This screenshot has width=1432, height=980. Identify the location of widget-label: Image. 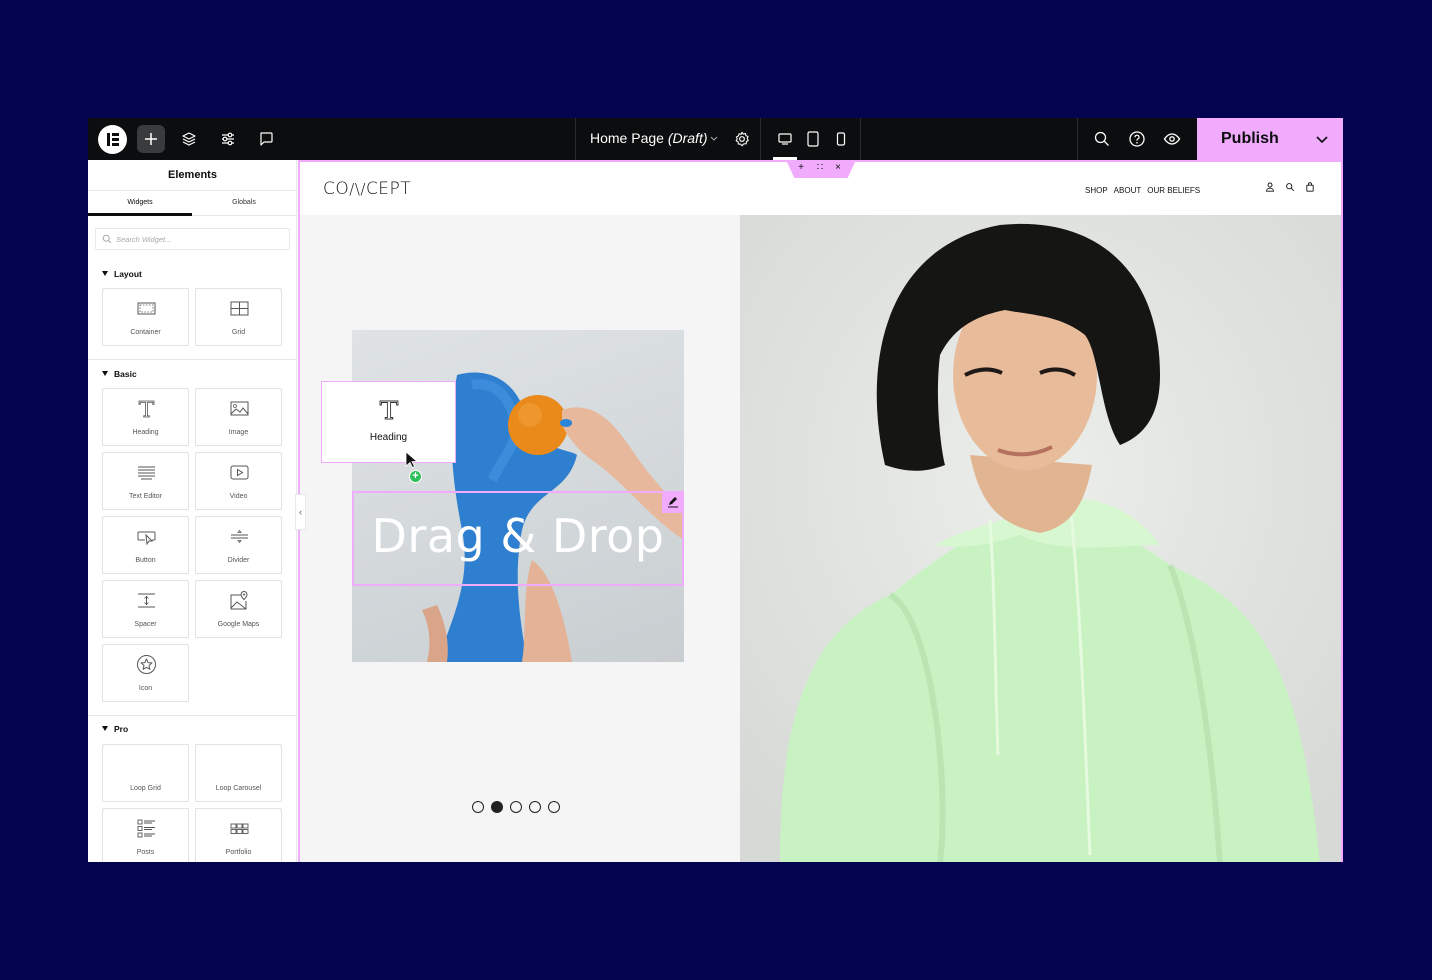
(238, 432).